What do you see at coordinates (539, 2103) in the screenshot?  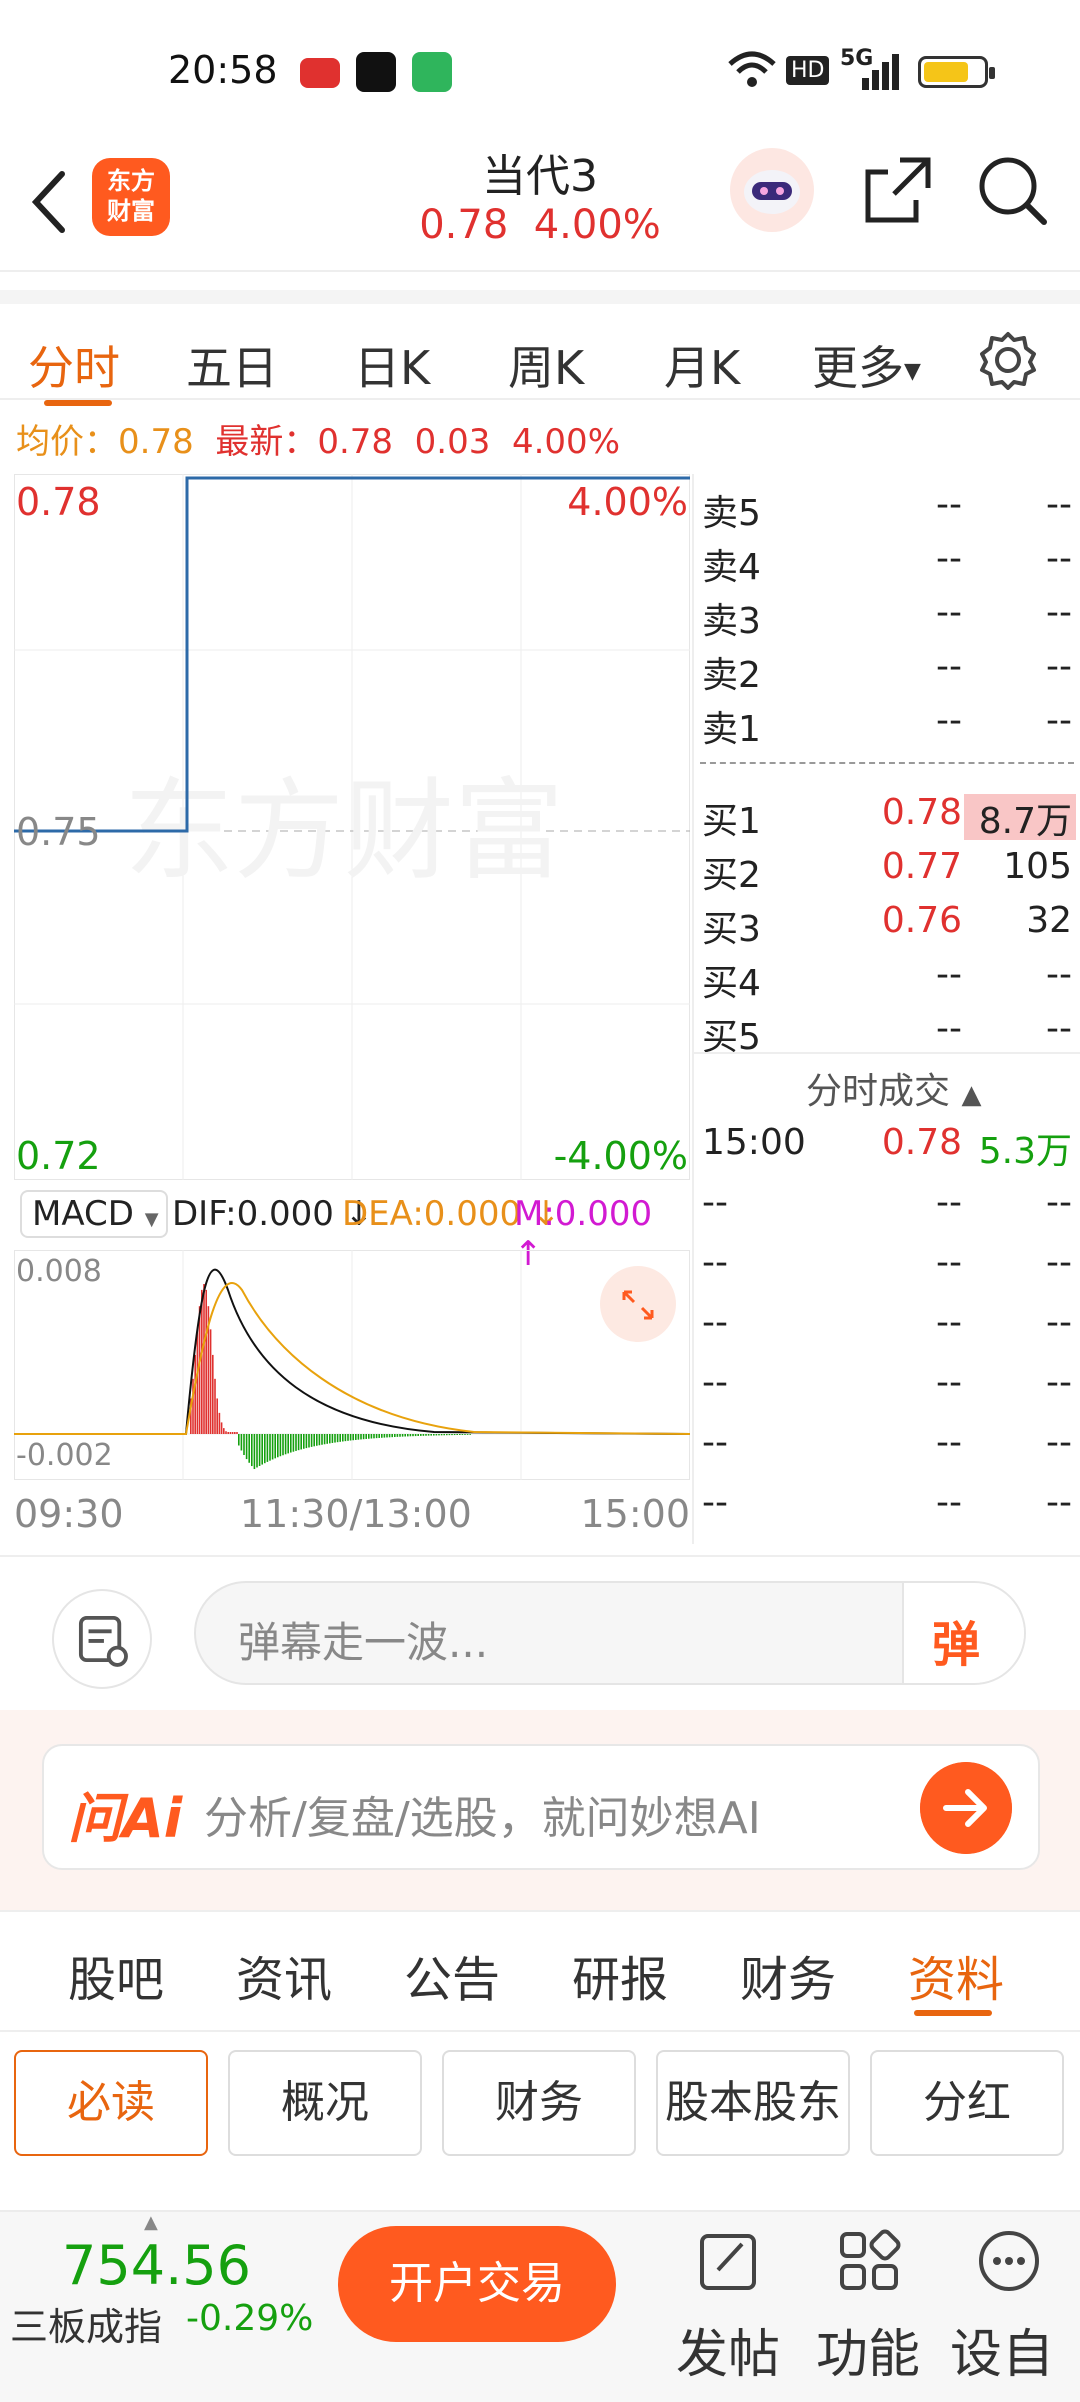 I see `subtab-finance: 财务` at bounding box center [539, 2103].